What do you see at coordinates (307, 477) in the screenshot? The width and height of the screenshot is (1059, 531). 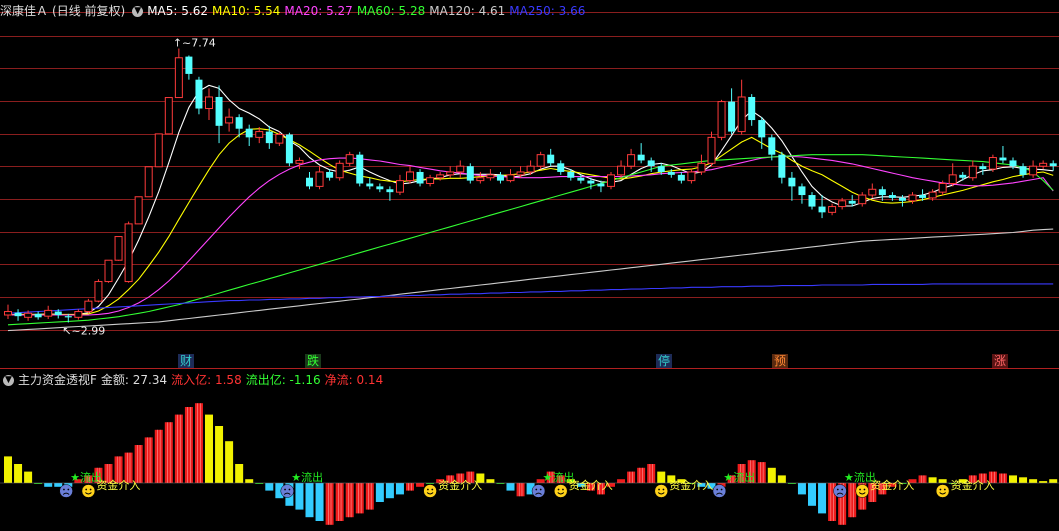 I see `outflow-label: ★流出` at bounding box center [307, 477].